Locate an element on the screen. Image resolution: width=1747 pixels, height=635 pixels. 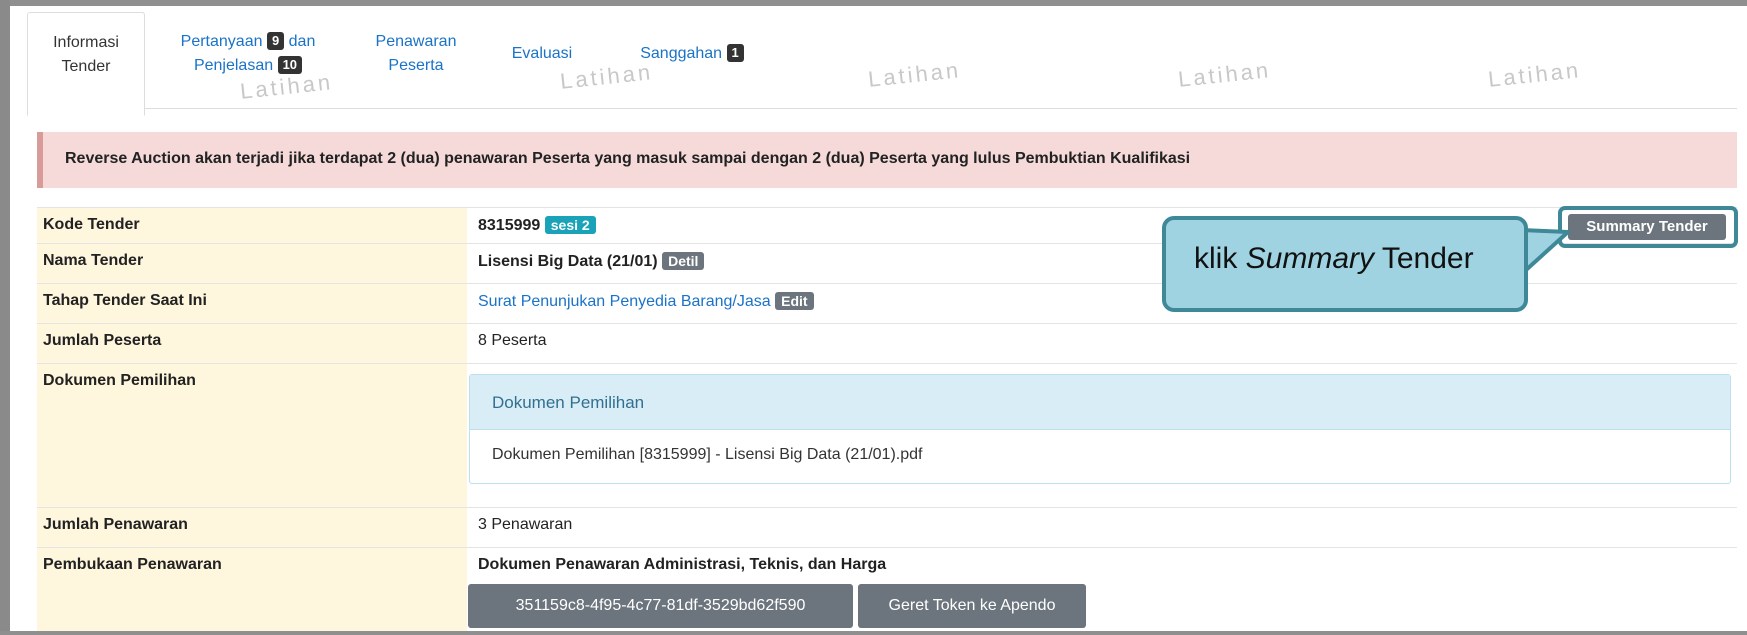
row-value: Lisensi Big Data (21/01) Detil is located at coordinates (591, 261).